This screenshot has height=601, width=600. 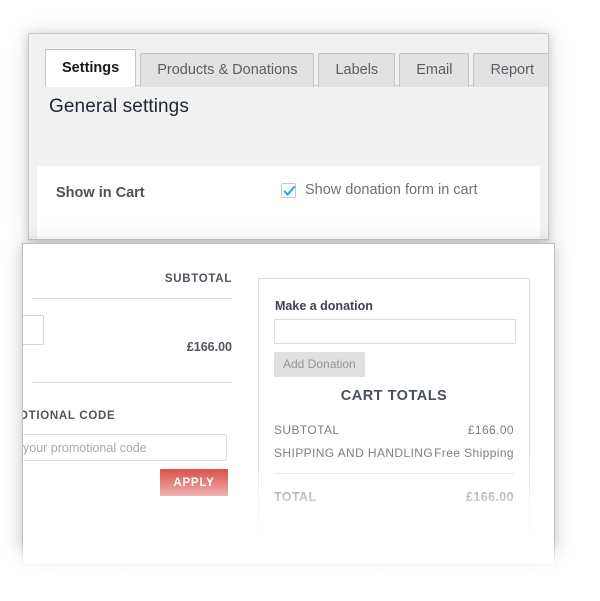 I want to click on totals-row-subtotal-label: SUBTOTAL, so click(x=307, y=430).